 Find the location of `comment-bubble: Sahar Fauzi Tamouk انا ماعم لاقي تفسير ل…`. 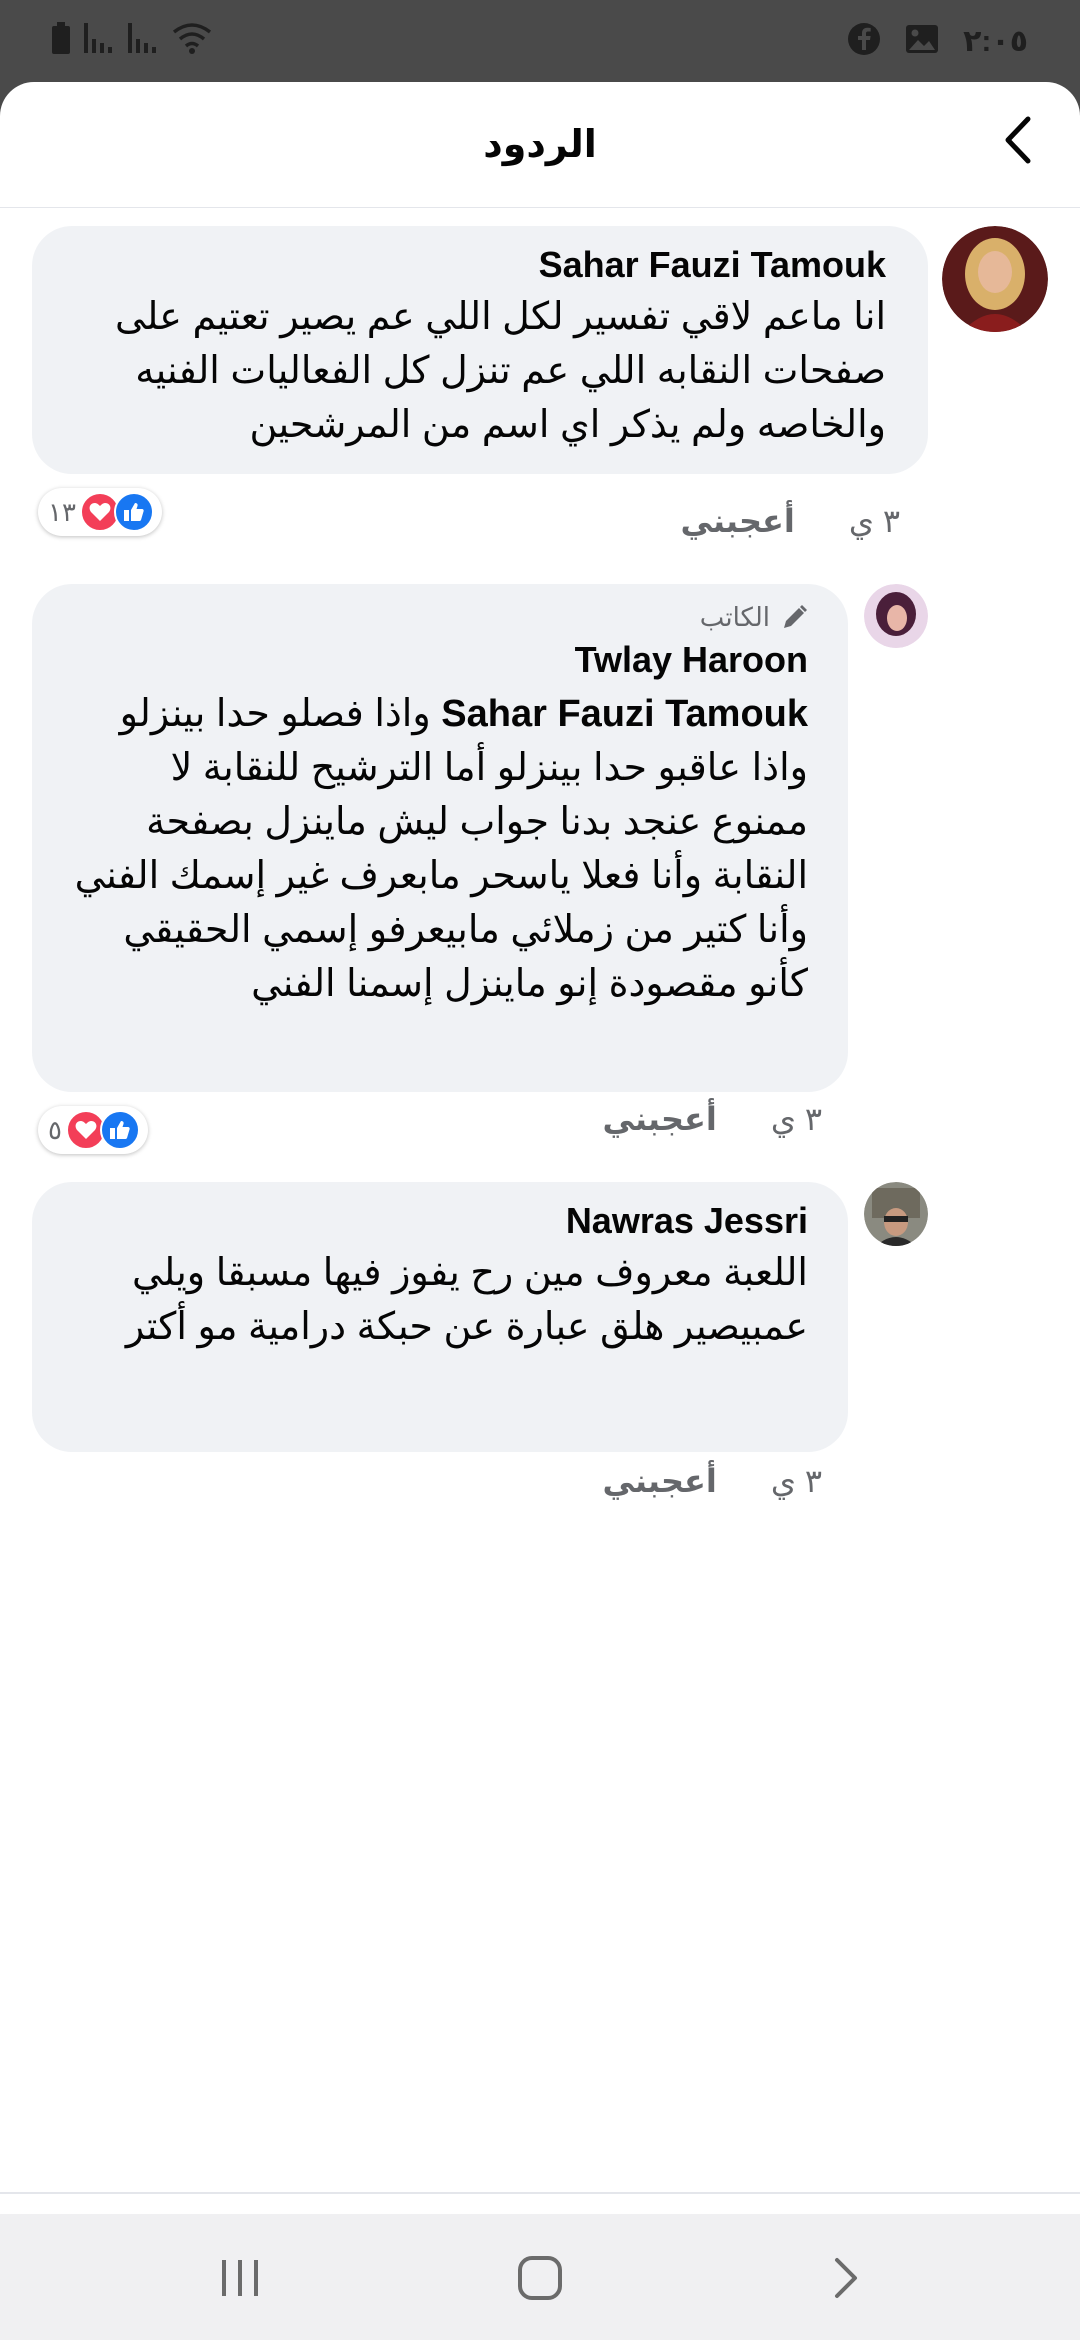

comment-bubble: Sahar Fauzi Tamouk انا ماعم لاقي تفسير ل… is located at coordinates (480, 350).